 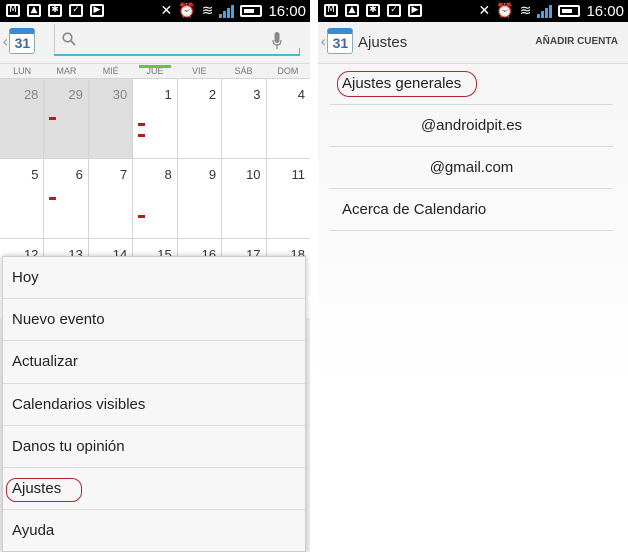 I want to click on day-number: 30, so click(x=120, y=94).